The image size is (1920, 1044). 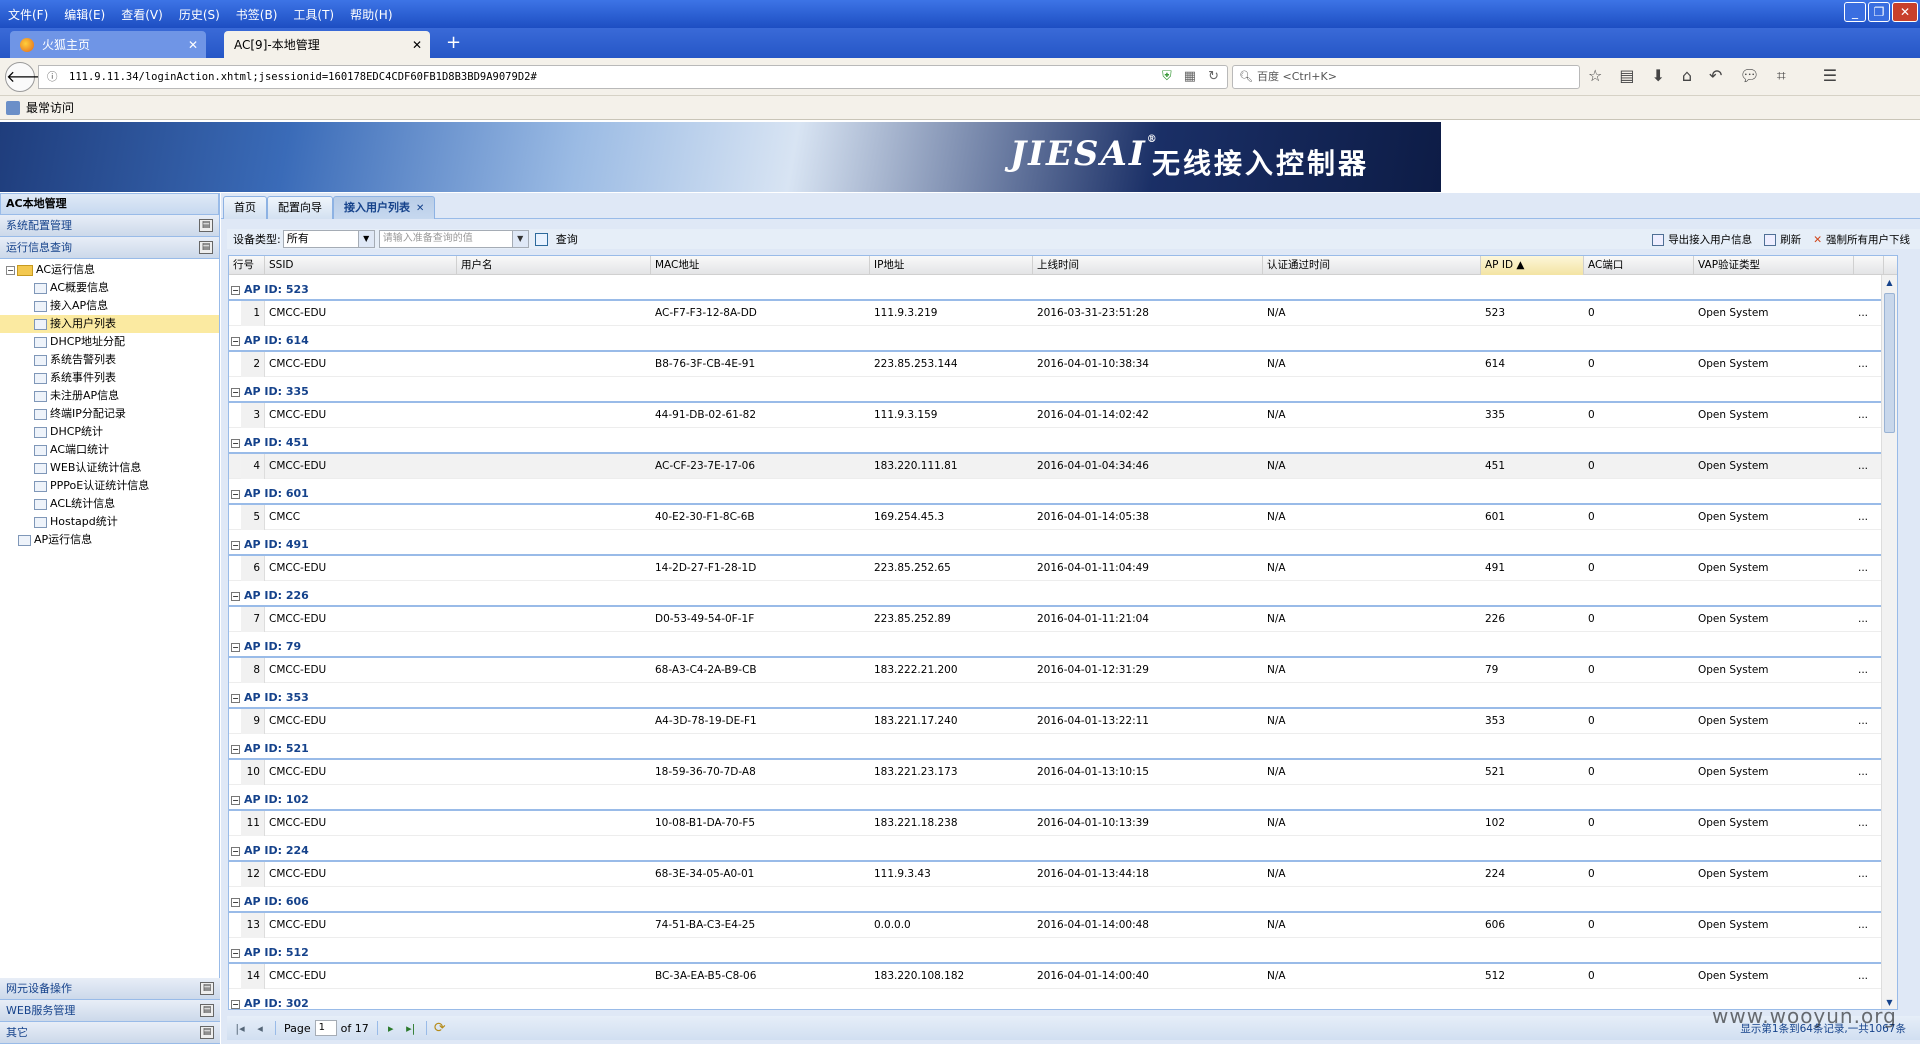 I want to click on bookmark-most-visited: 最常访问, so click(x=50, y=107).